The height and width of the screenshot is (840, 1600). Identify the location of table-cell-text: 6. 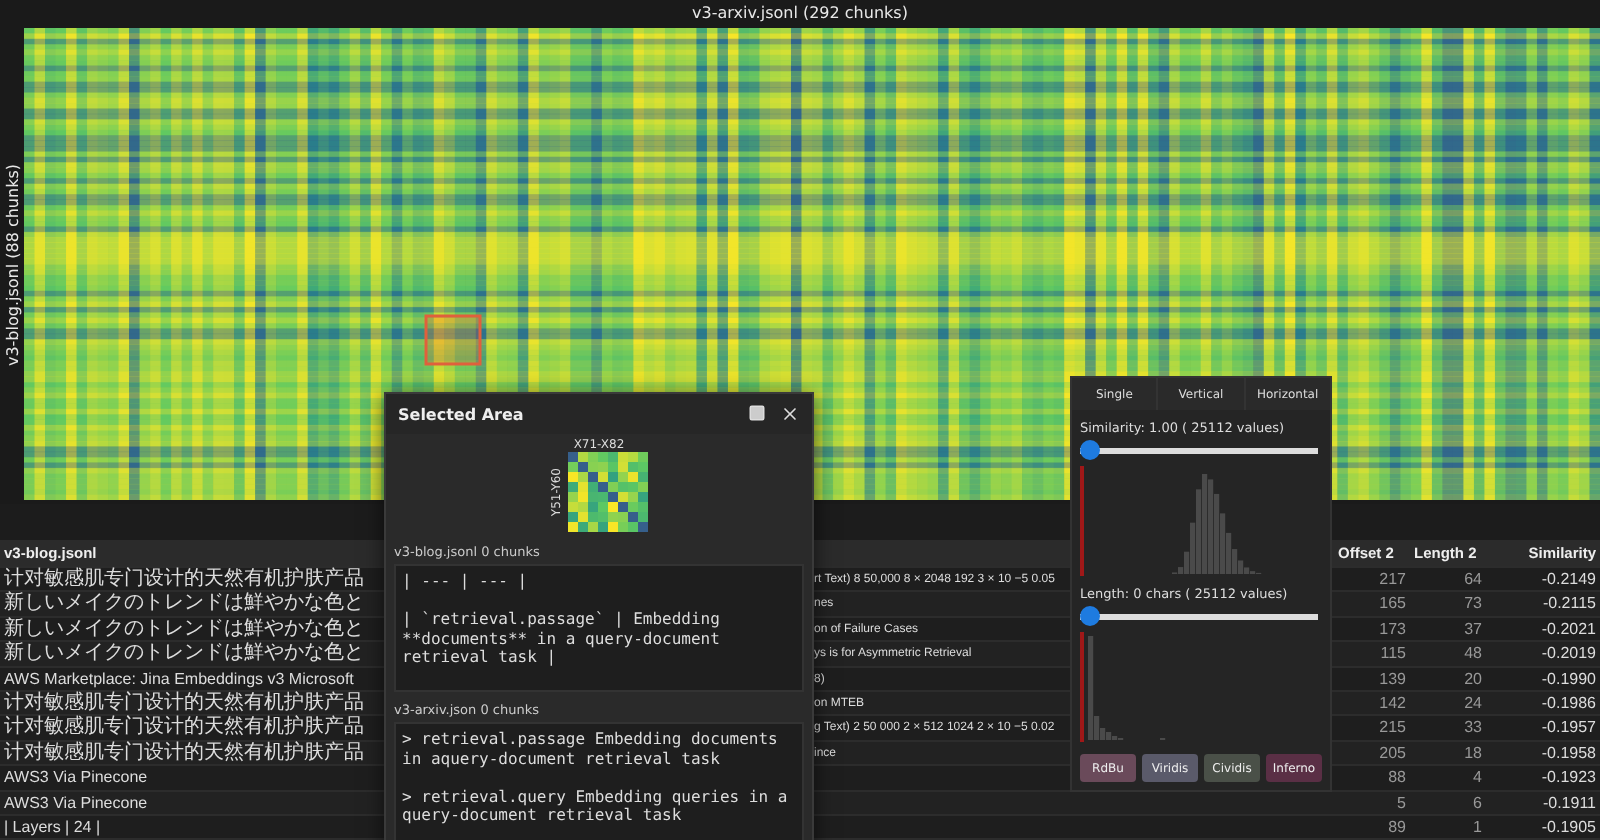
(1477, 803).